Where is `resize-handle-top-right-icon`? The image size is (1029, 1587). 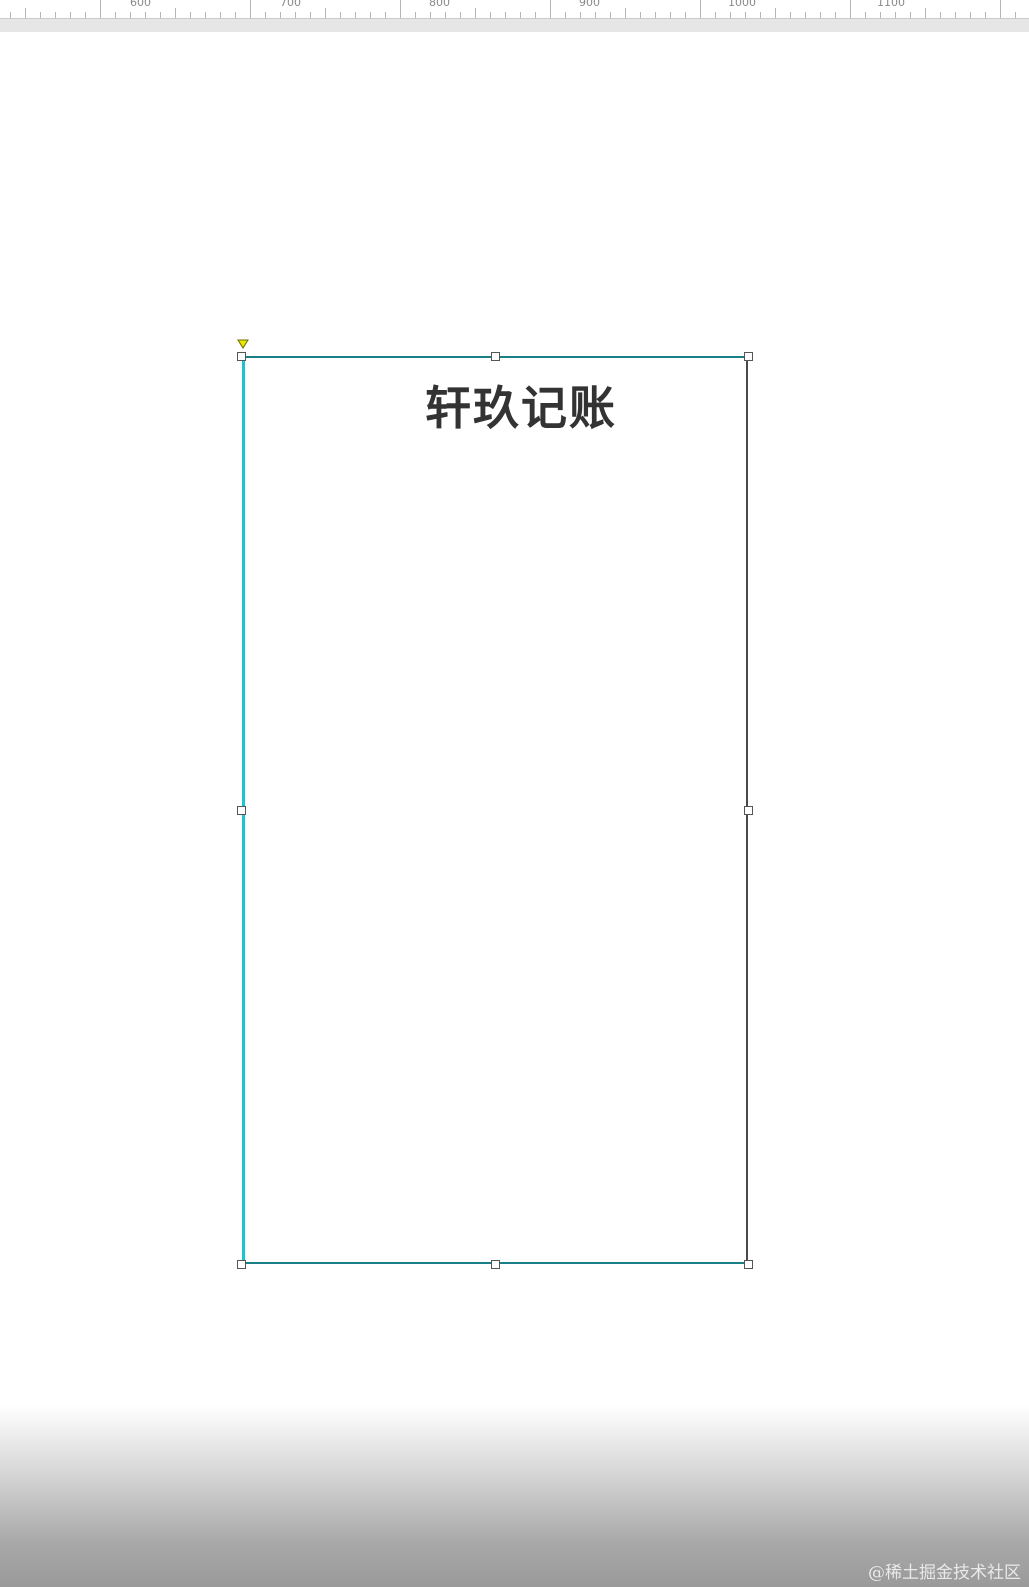 resize-handle-top-right-icon is located at coordinates (748, 356).